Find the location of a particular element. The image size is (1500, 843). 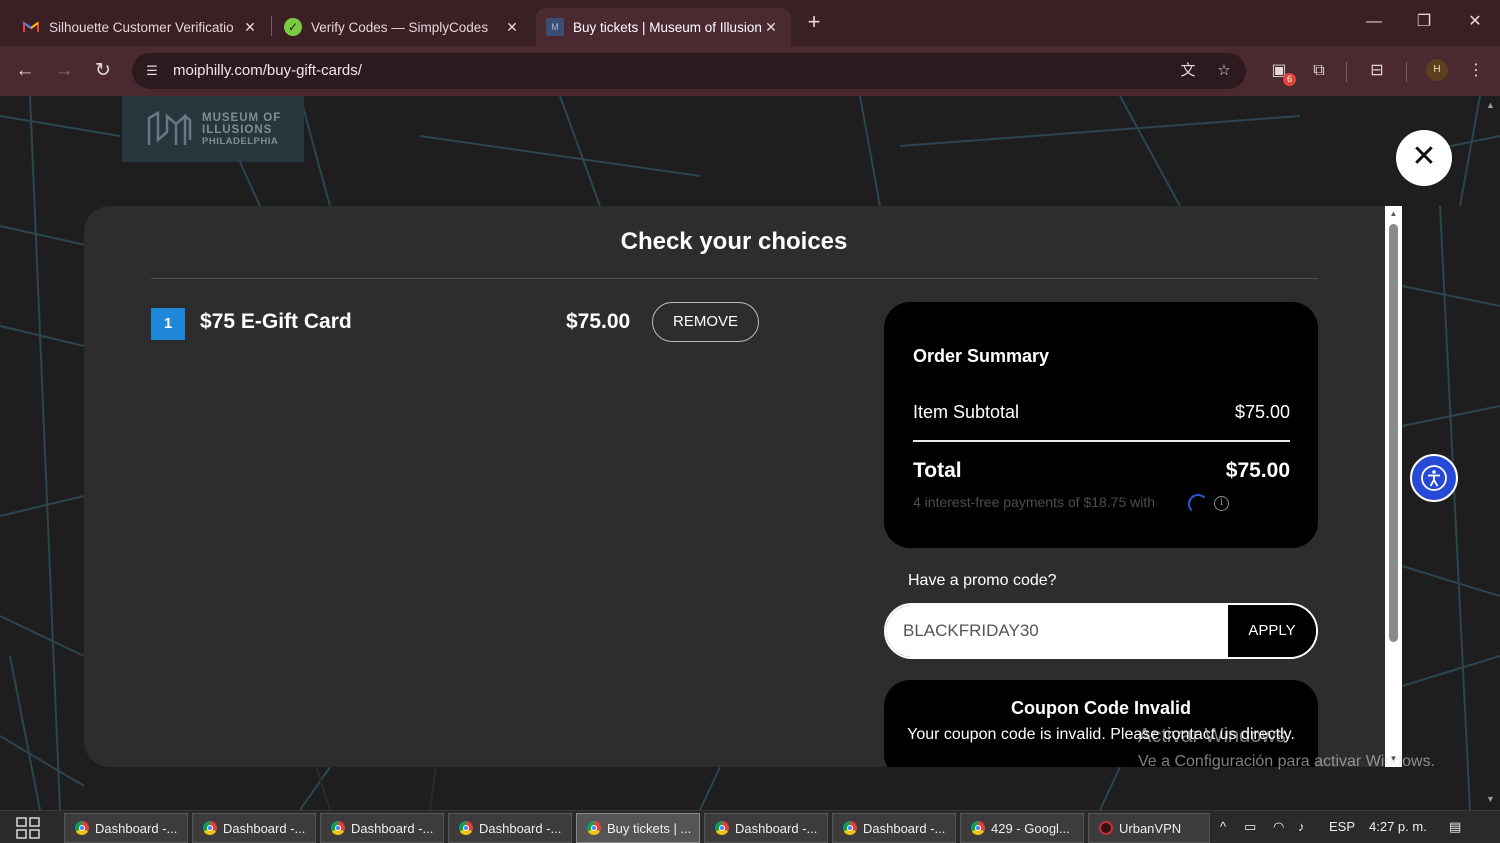

item-name: $75 E-Gift Card is located at coordinates (276, 321).